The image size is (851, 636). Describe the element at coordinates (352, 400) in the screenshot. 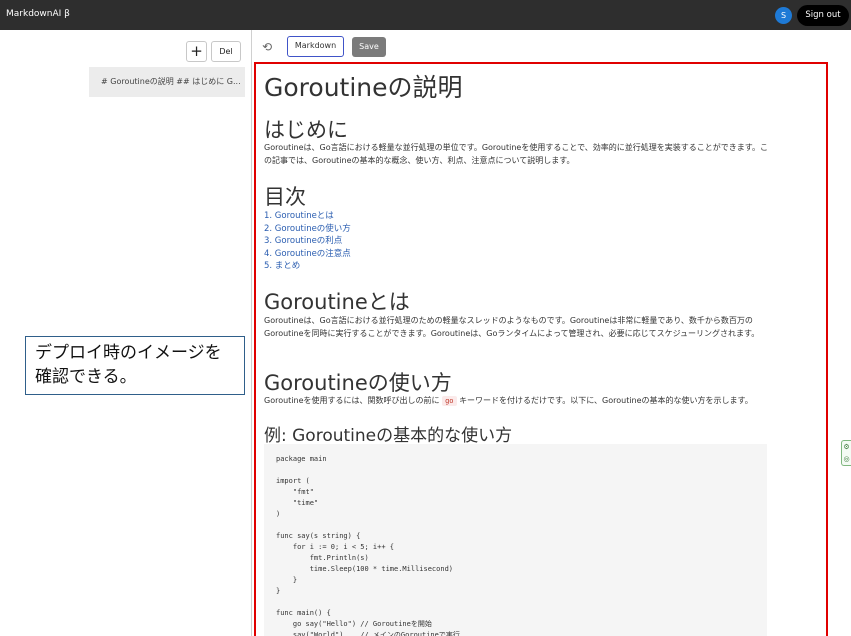

I see `section2-text-before: Goroutineを使用するには、関数呼び出しの前に` at that location.